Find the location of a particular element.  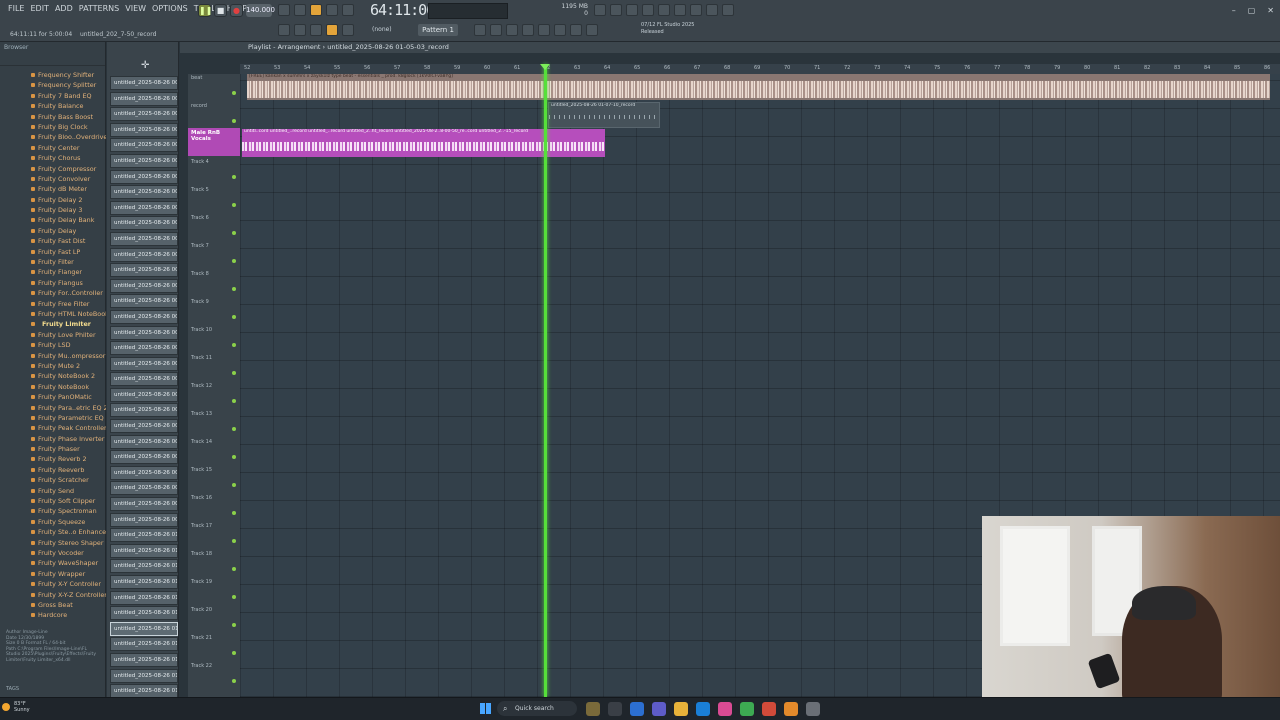

maximize-icon: ▢ is located at coordinates (1252, 10).